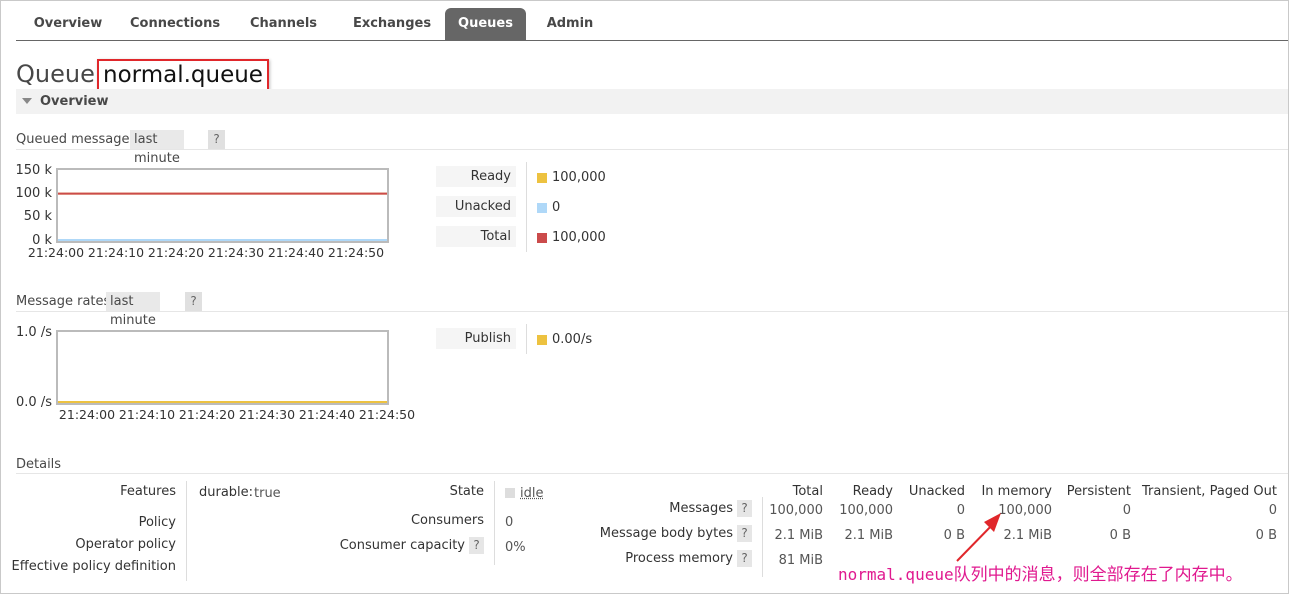 The width and height of the screenshot is (1289, 594). What do you see at coordinates (183, 76) in the screenshot?
I see `queue-name-highlight: normal.queue` at bounding box center [183, 76].